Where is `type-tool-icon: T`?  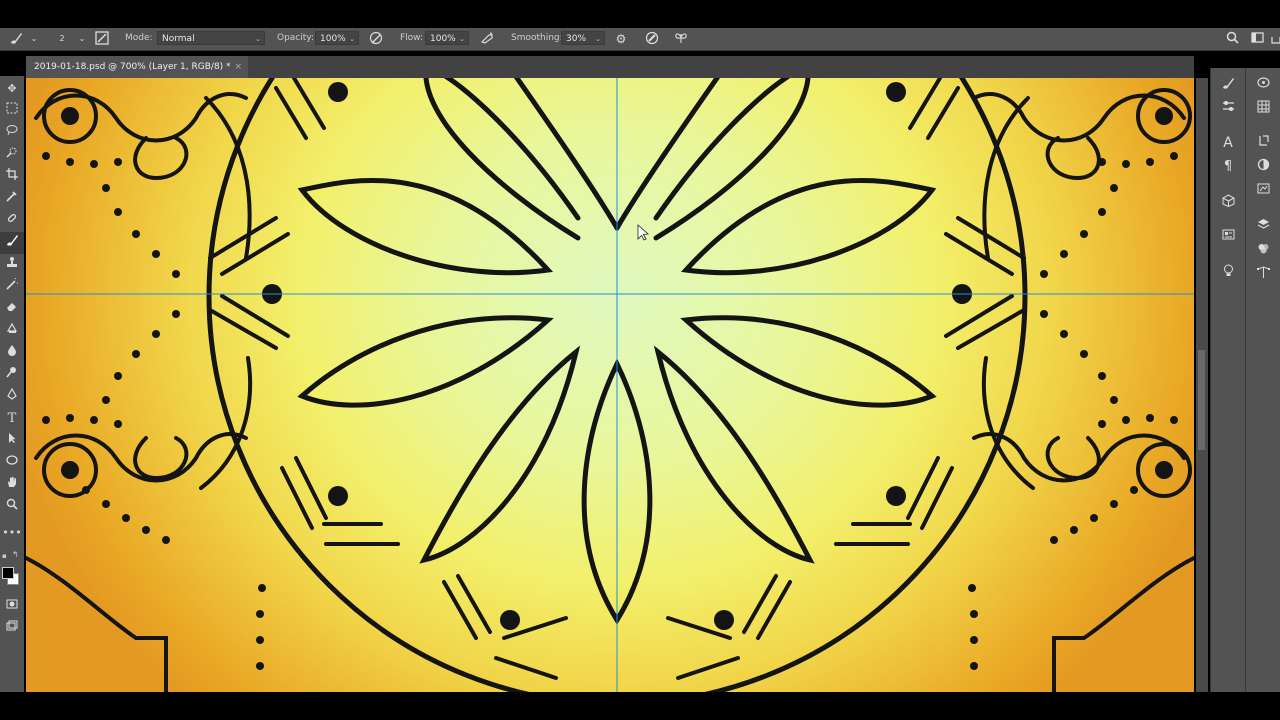 type-tool-icon: T is located at coordinates (12, 419).